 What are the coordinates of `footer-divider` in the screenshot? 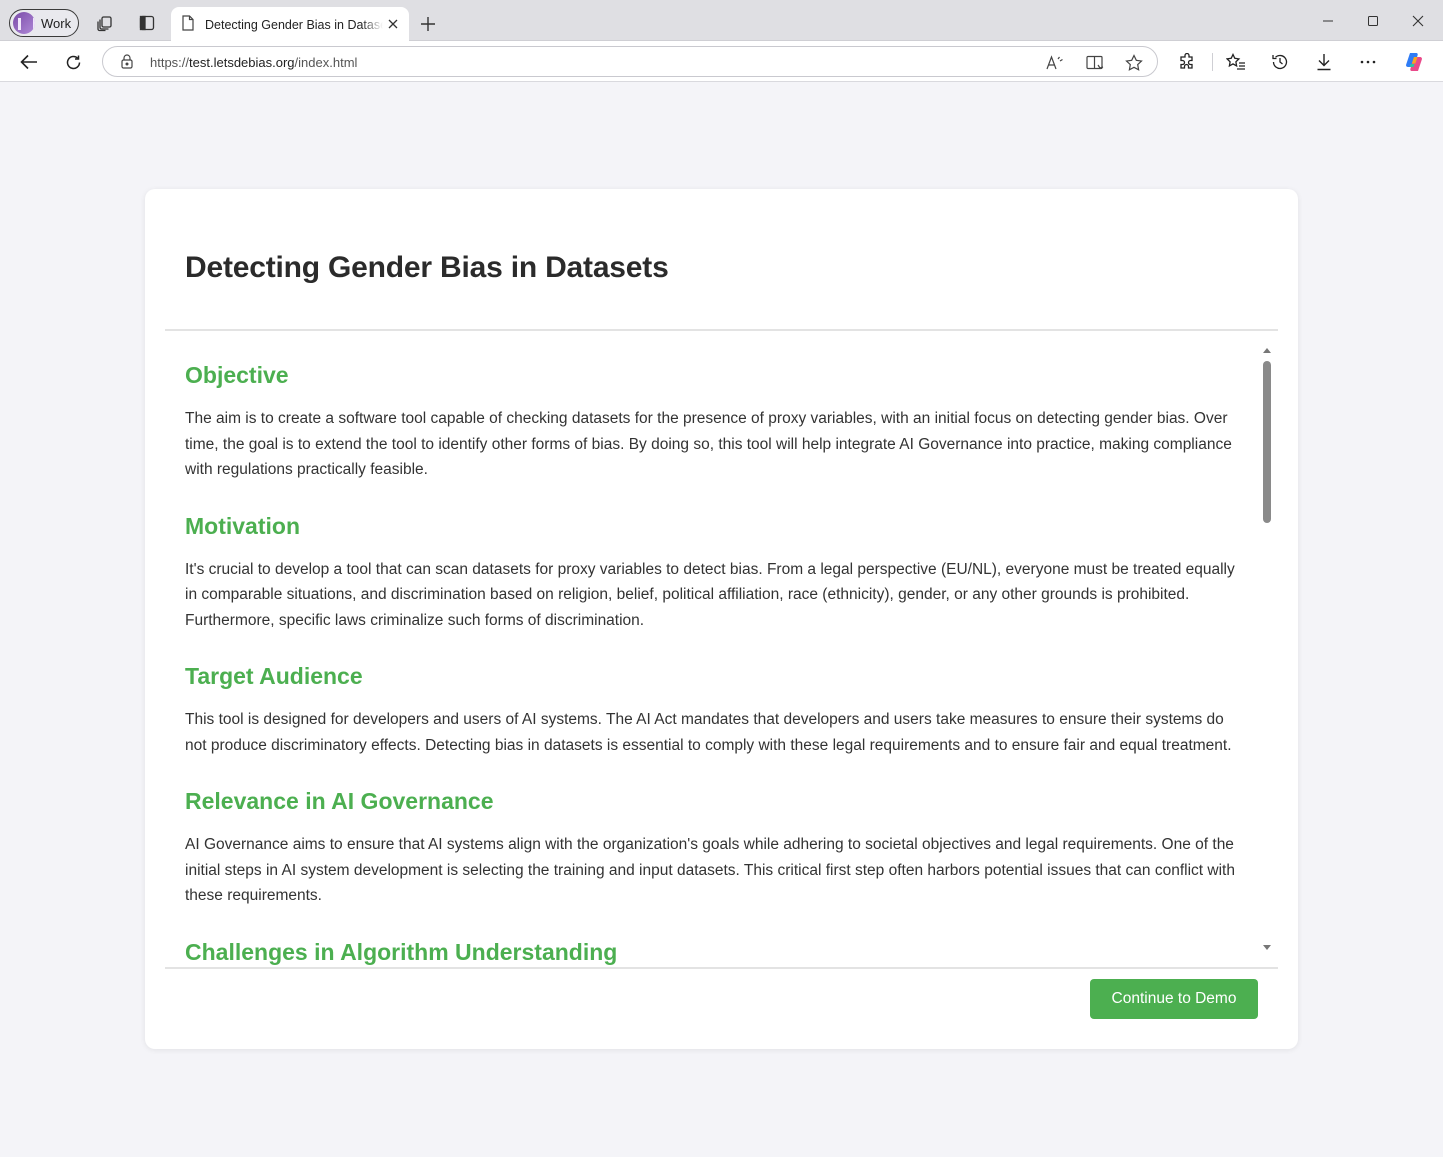 It's located at (721, 968).